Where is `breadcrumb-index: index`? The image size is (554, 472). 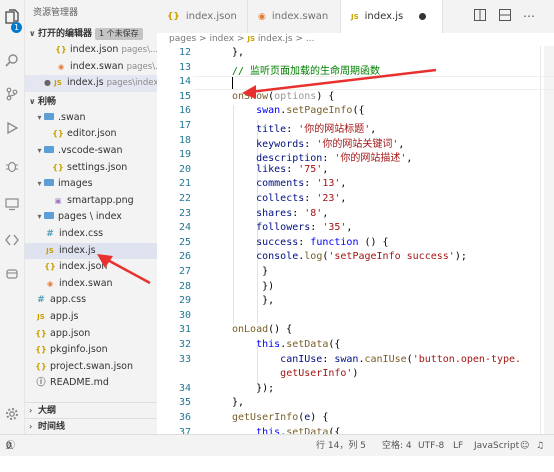 breadcrumb-index: index is located at coordinates (221, 39).